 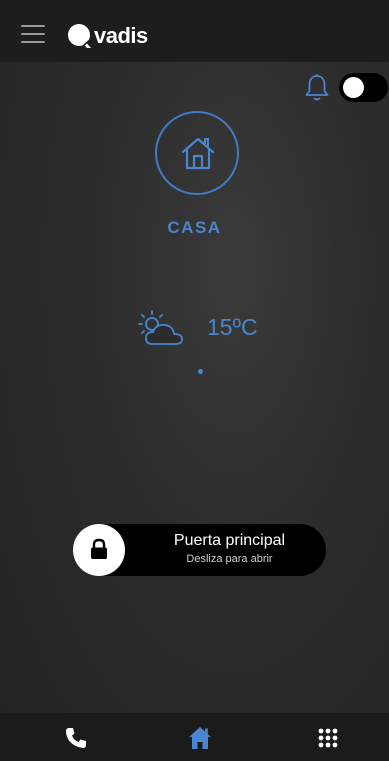 What do you see at coordinates (328, 738) in the screenshot?
I see `keypad-icon` at bounding box center [328, 738].